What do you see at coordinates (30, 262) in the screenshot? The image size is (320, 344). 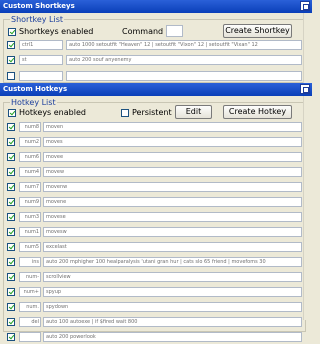 I see `hotkey-key-field: ins` at bounding box center [30, 262].